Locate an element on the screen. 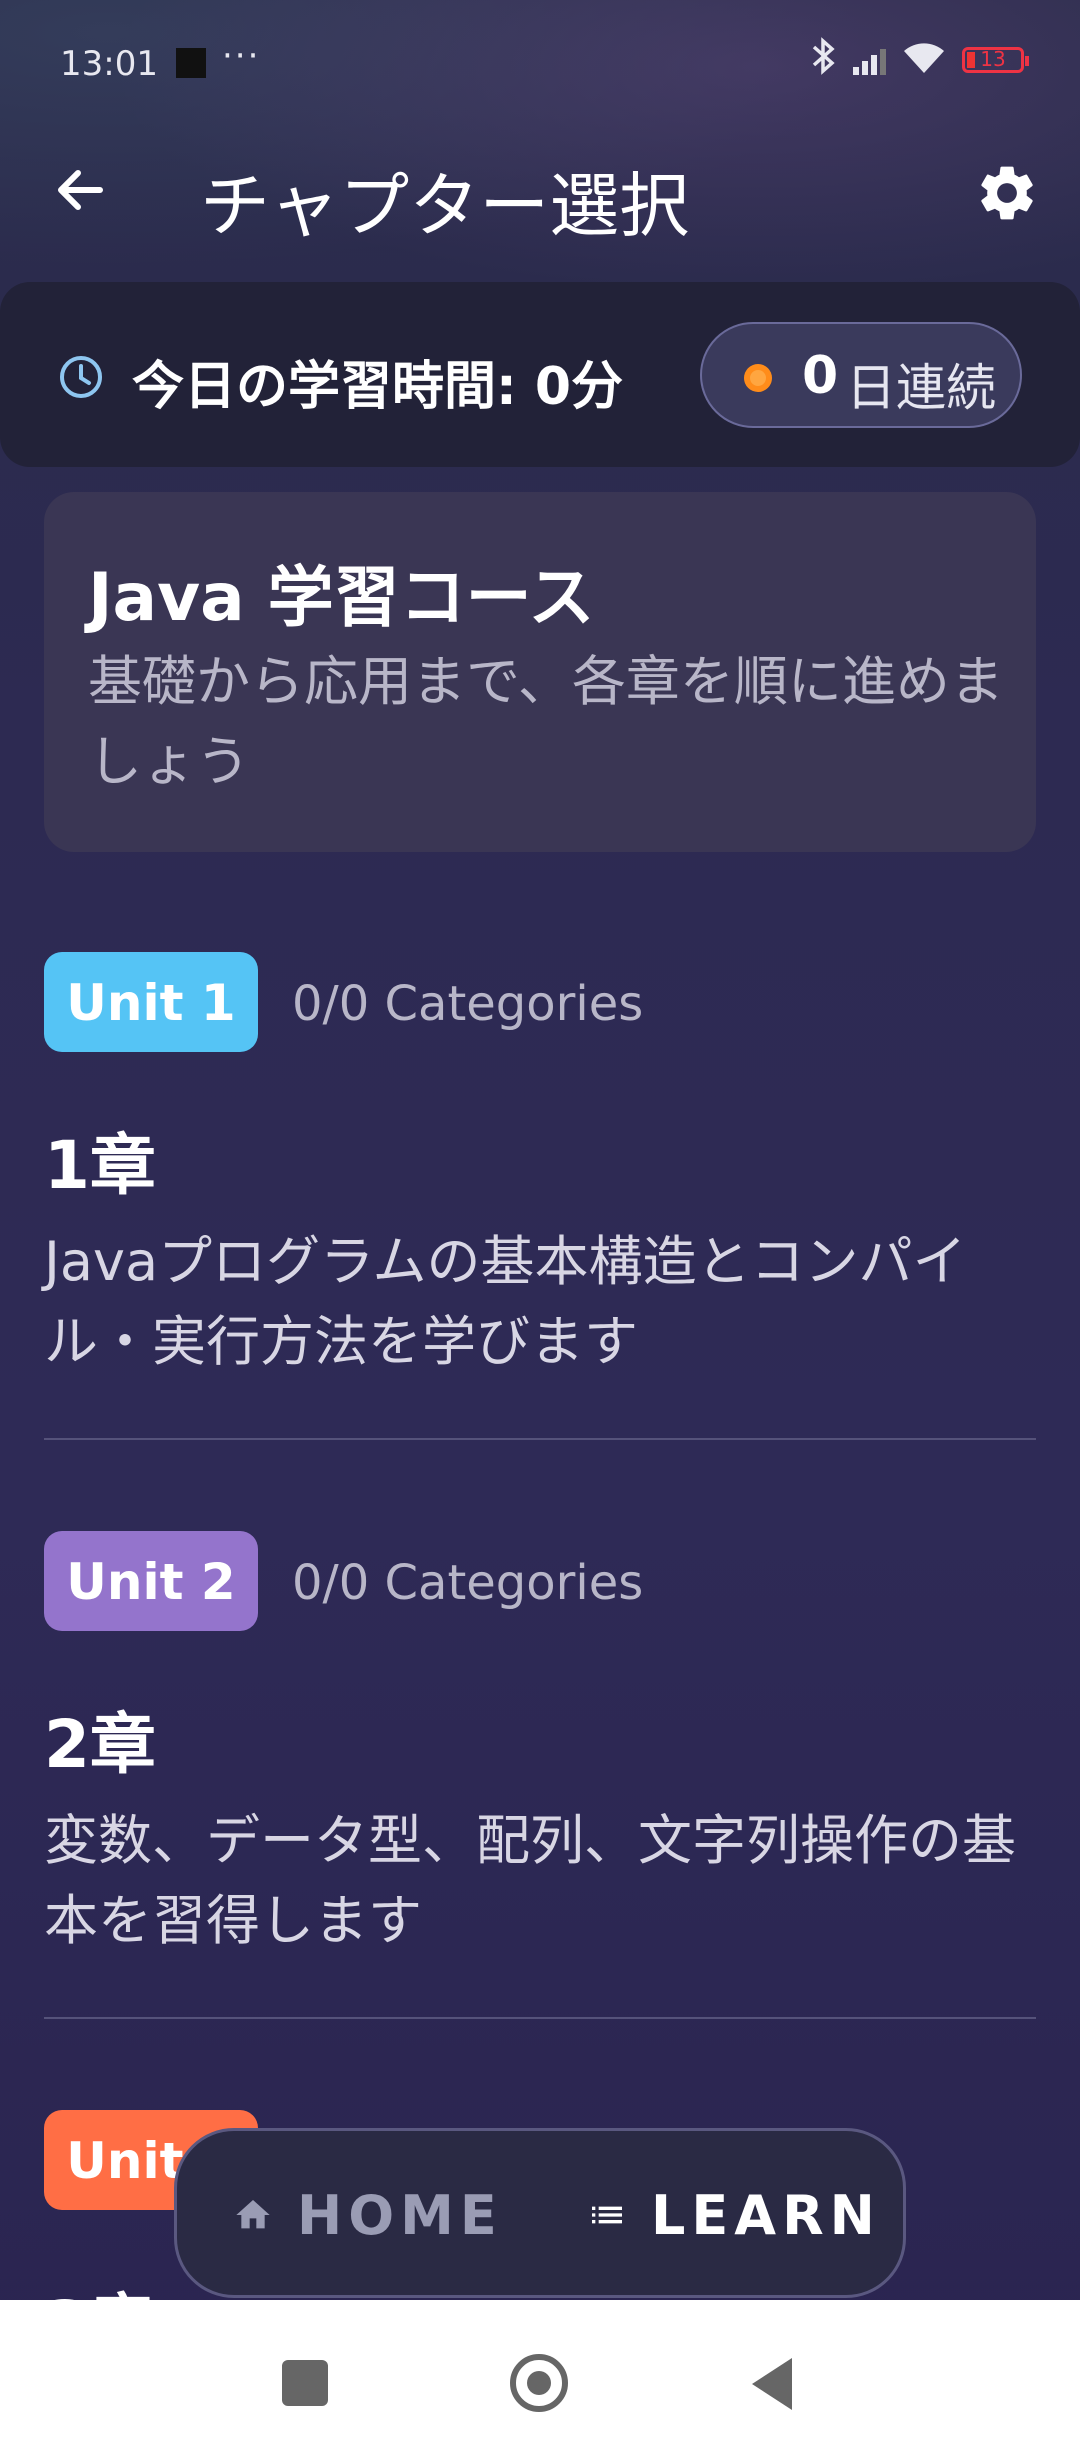 The image size is (1080, 2460). unit-badge-label: Unit 2 is located at coordinates (151, 1582).